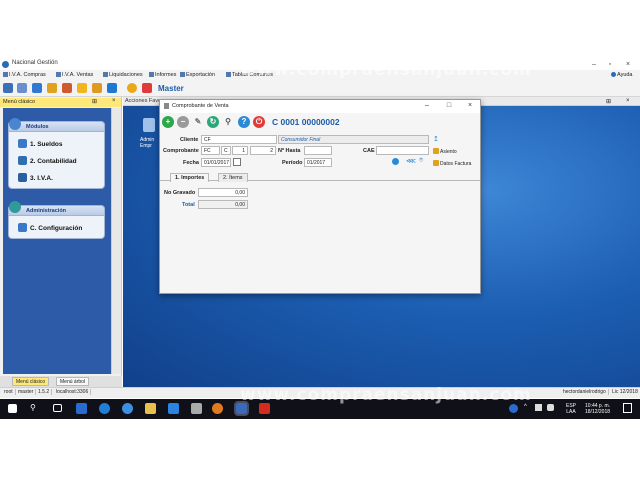  What do you see at coordinates (198, 122) in the screenshot?
I see `edit-pencil-icon: ✎` at bounding box center [198, 122].